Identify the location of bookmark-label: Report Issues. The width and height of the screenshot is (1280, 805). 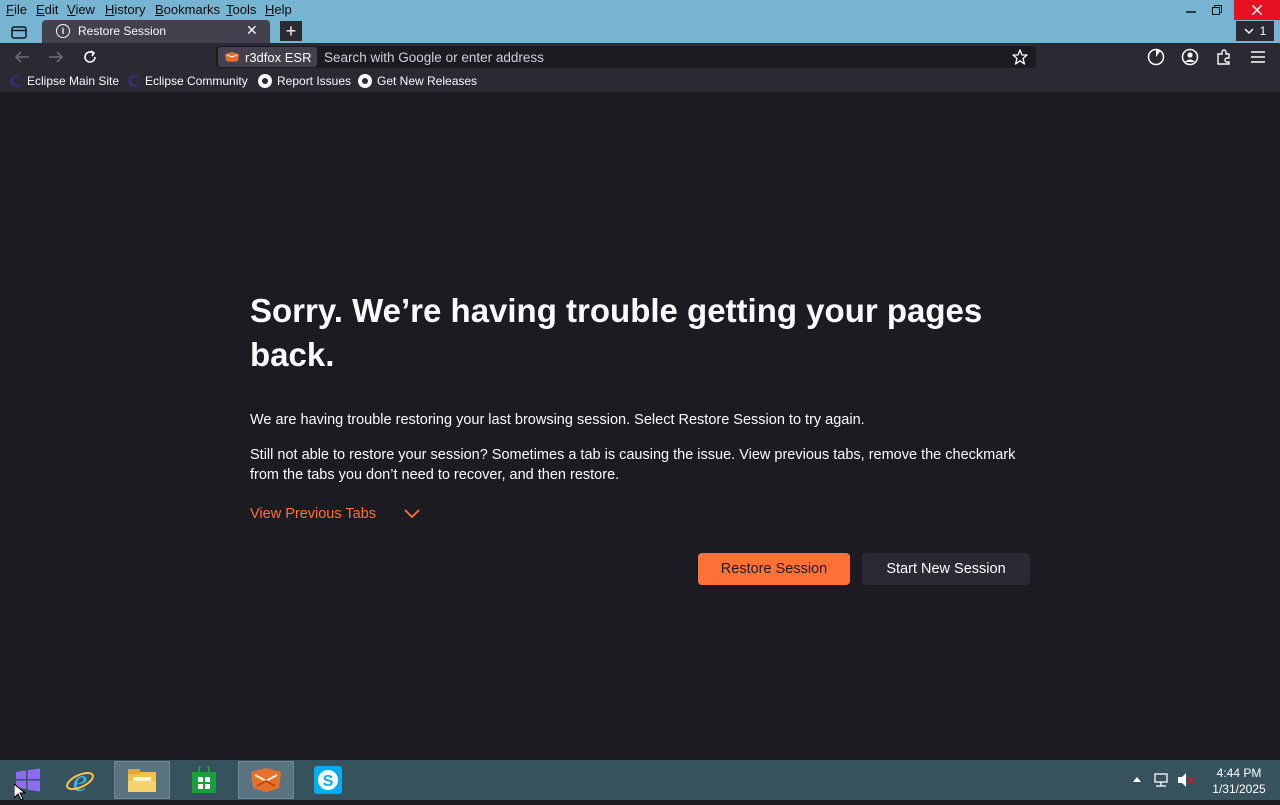
(314, 81).